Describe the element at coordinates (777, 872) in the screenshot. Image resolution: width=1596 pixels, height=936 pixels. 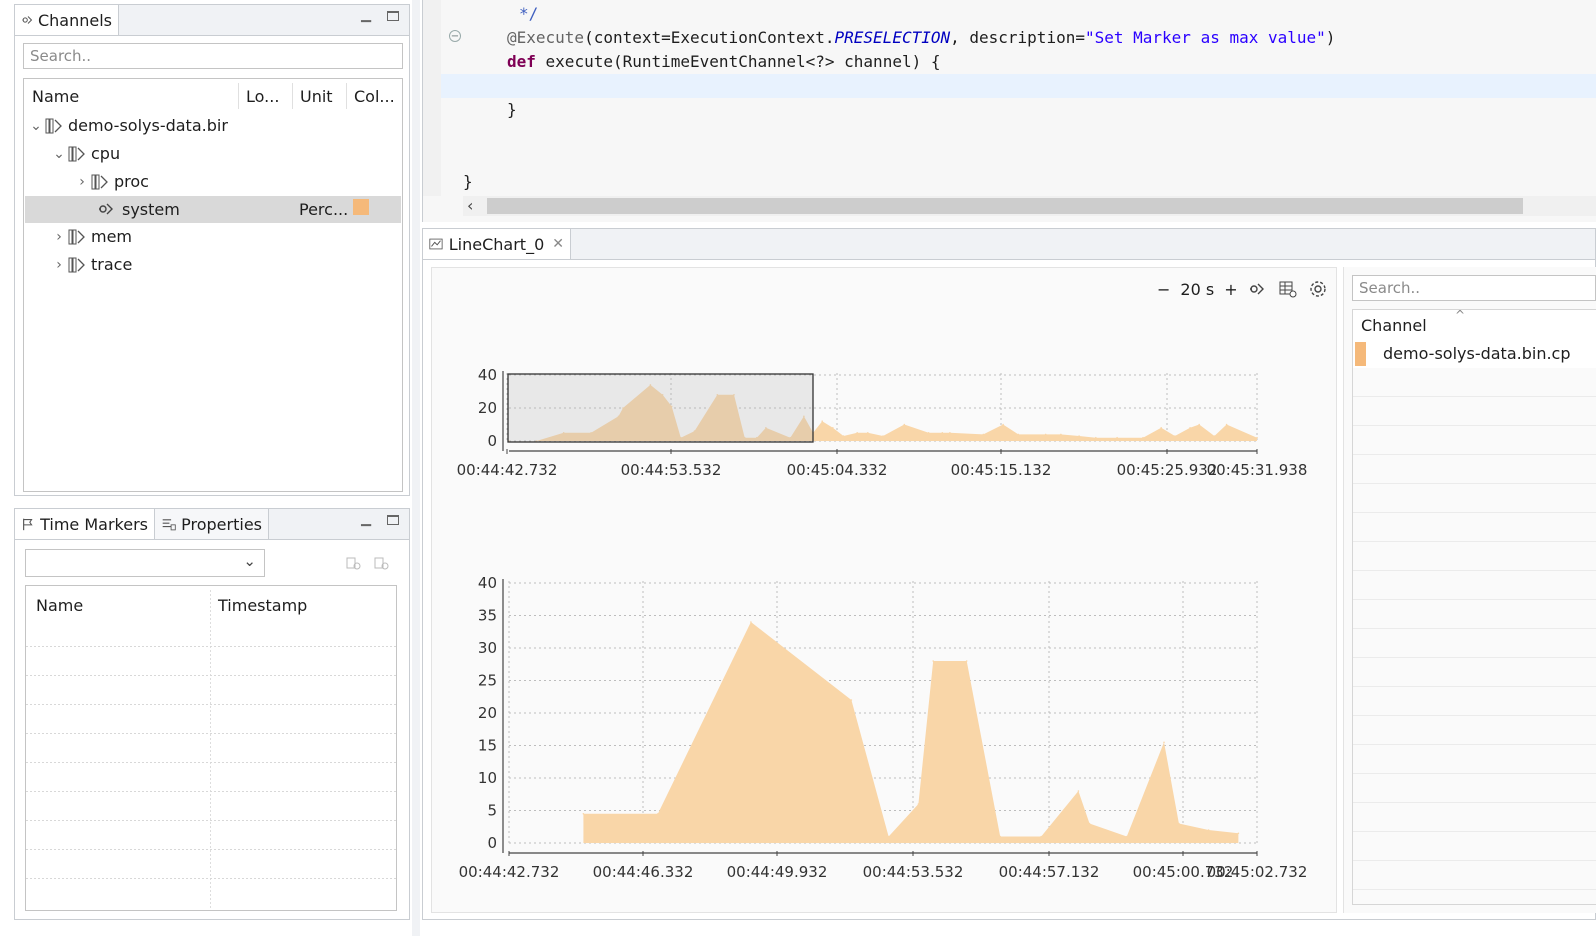
I see `x-tick-label: 00:44:49.932` at that location.